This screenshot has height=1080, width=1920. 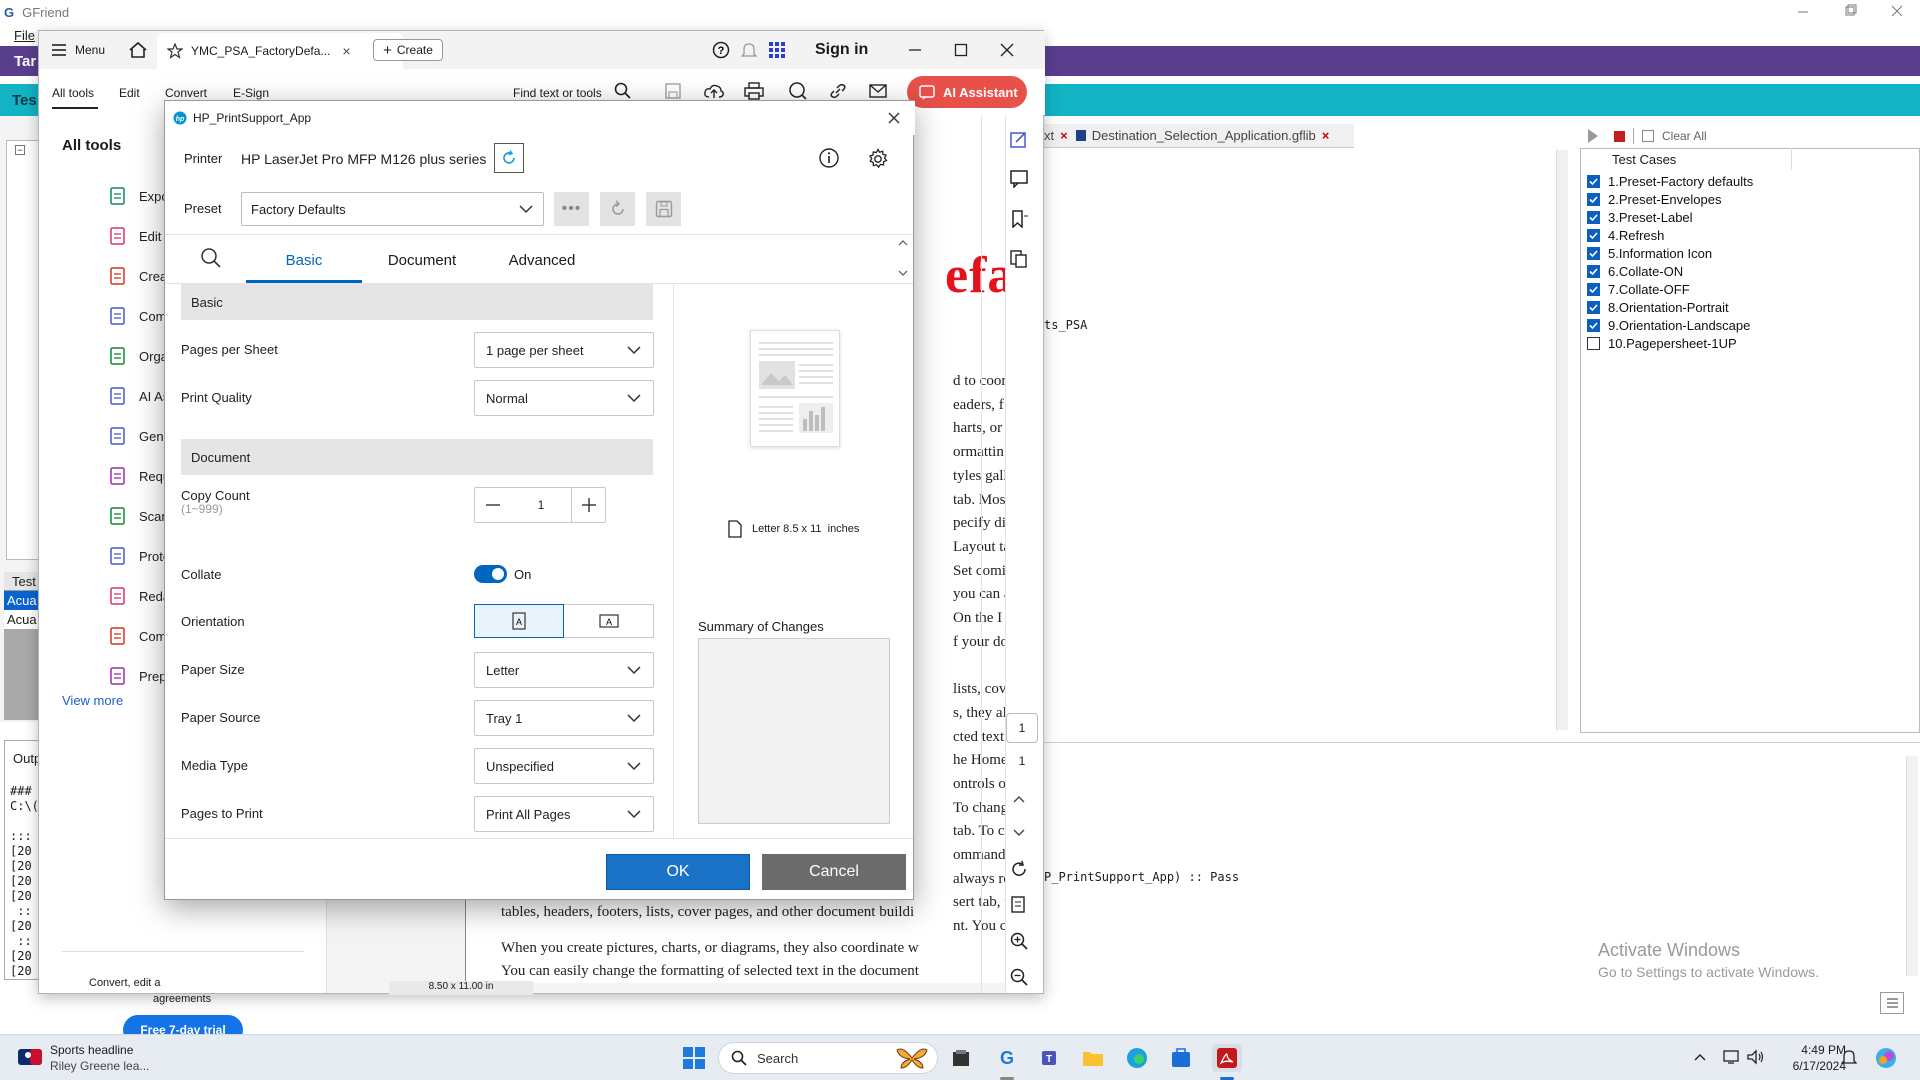 What do you see at coordinates (1810, 1066) in the screenshot?
I see `clock-date: 6/17/2024` at bounding box center [1810, 1066].